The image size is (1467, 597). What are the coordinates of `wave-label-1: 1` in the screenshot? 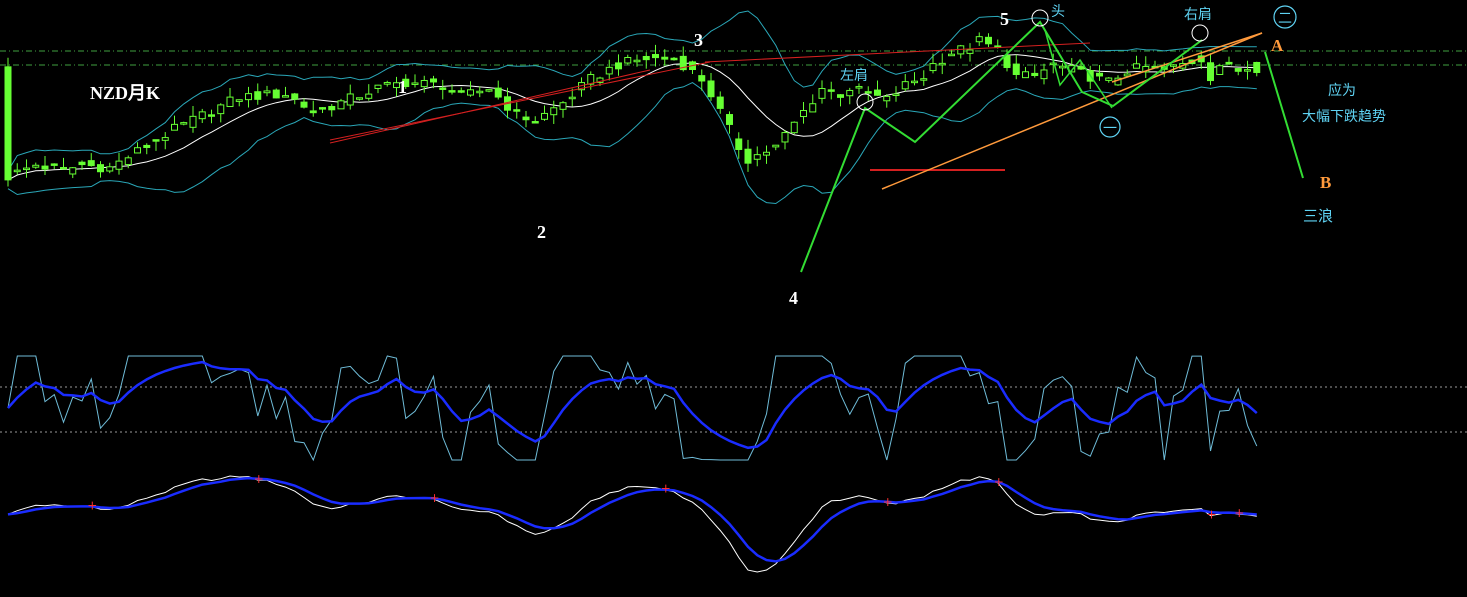 It's located at (402, 87).